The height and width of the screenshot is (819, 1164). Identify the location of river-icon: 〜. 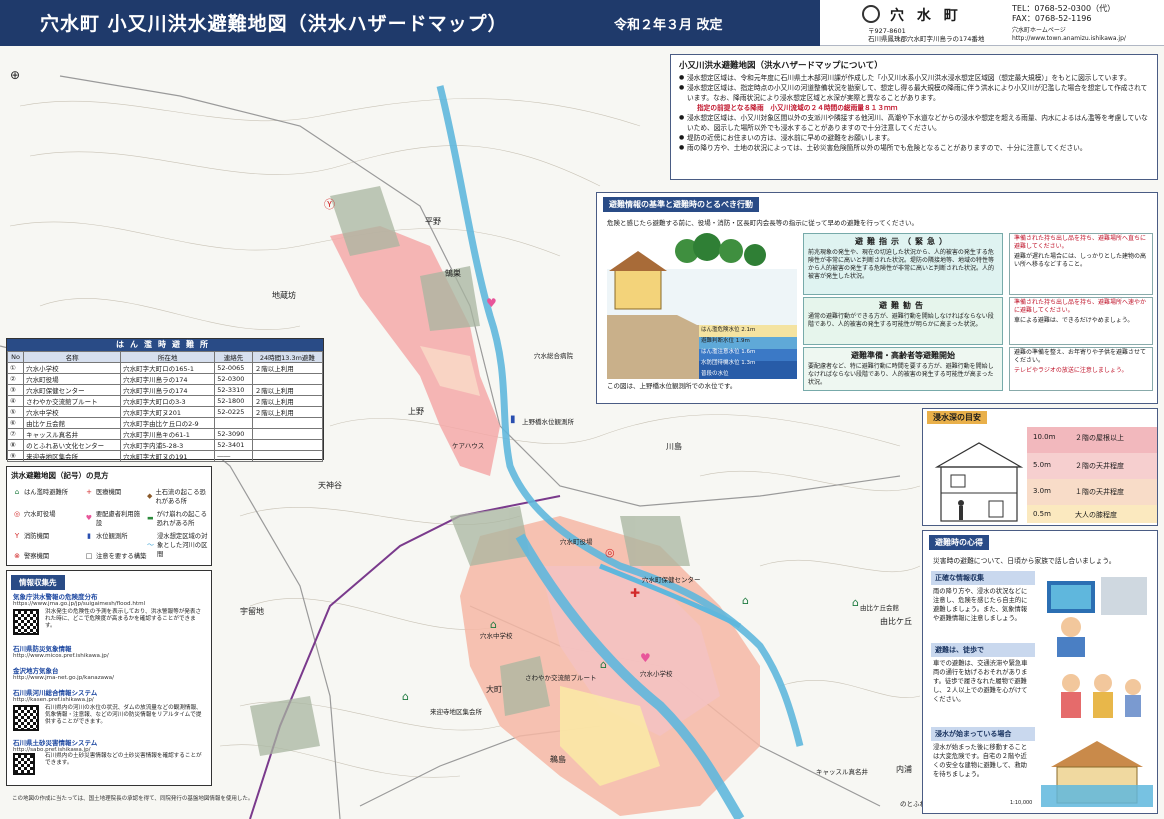
(150, 544).